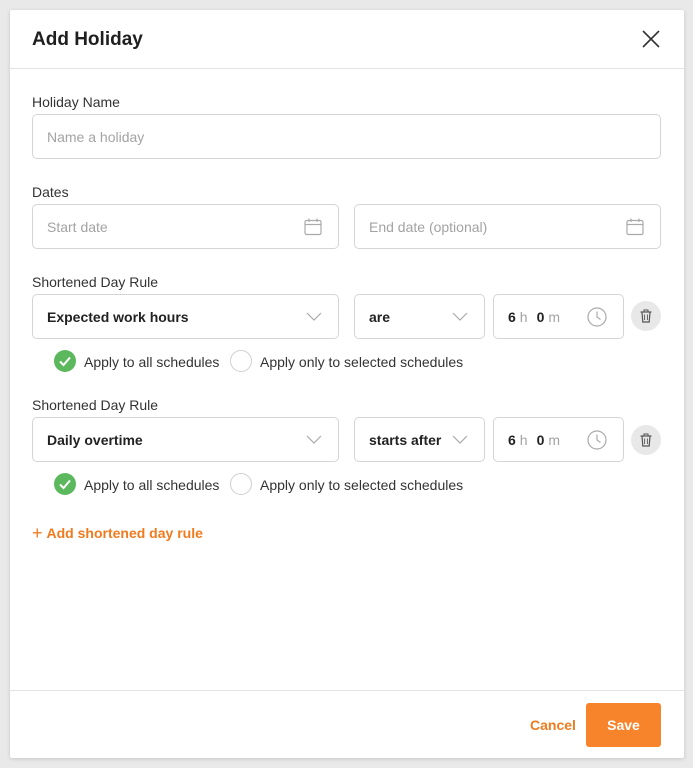  I want to click on holiday-name-label: Holiday Name, so click(76, 102).